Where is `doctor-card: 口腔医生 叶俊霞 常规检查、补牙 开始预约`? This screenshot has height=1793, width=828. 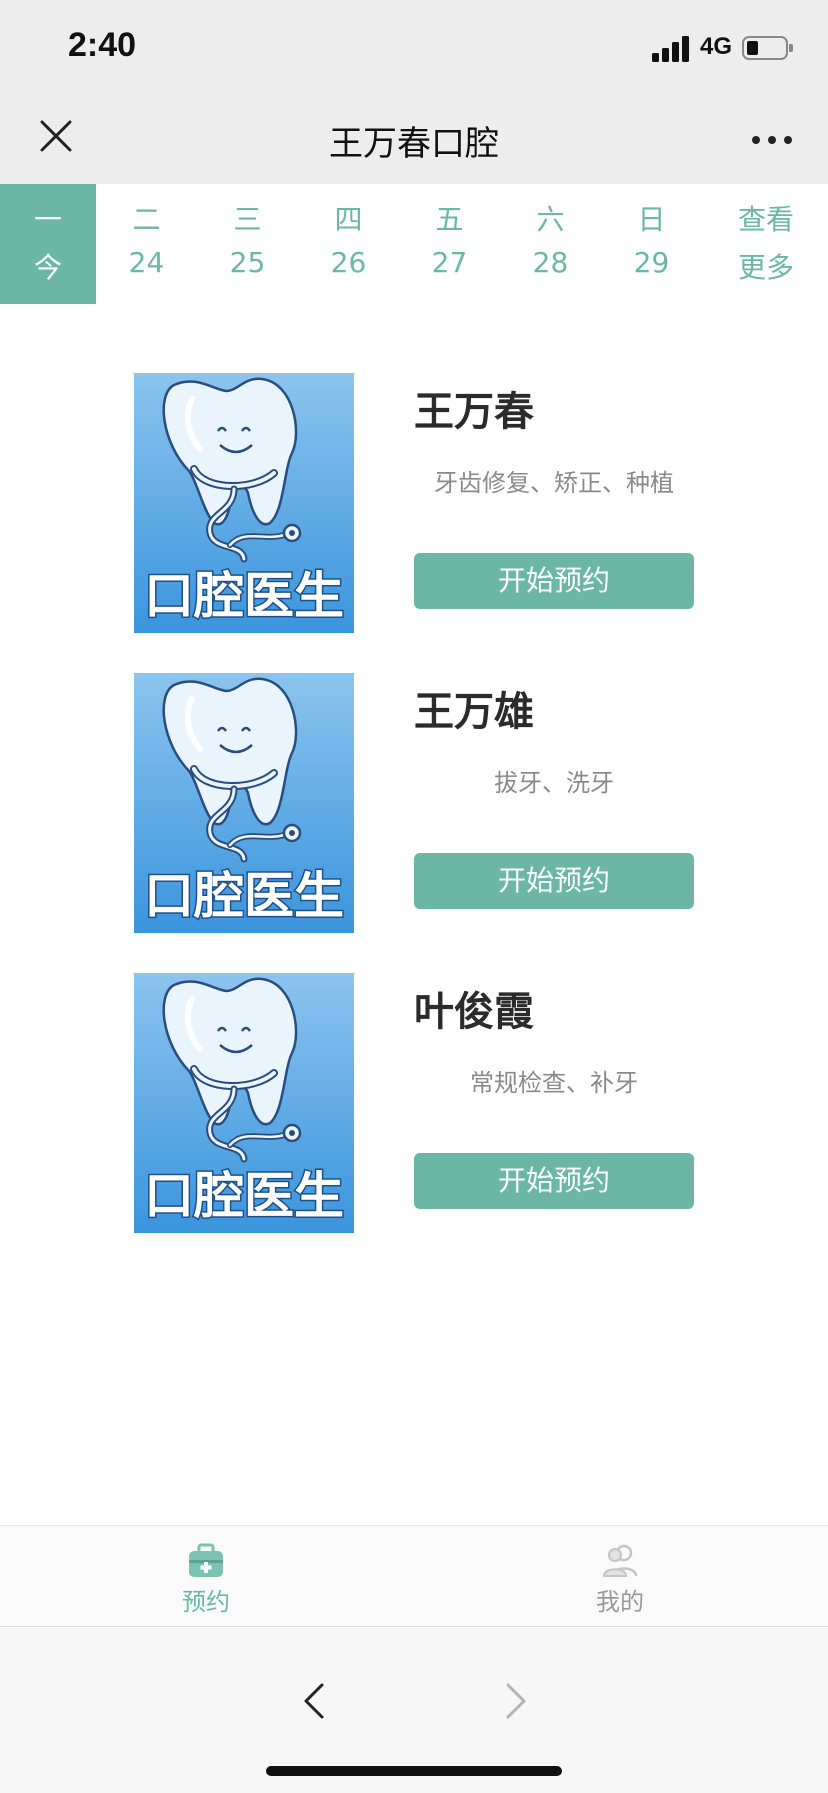
doctor-card: 口腔医生 叶俊霞 常规检查、补牙 开始预约 is located at coordinates (414, 1103).